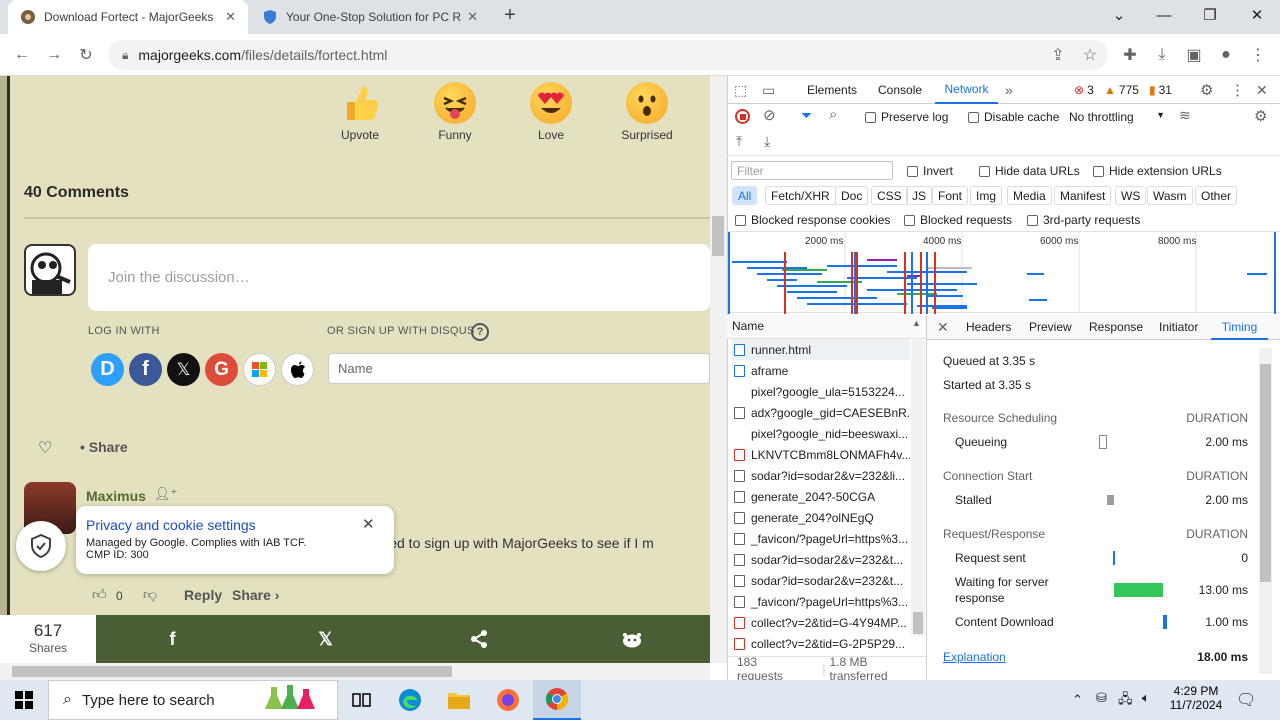  What do you see at coordinates (519, 368) in the screenshot?
I see `name-input: Name` at bounding box center [519, 368].